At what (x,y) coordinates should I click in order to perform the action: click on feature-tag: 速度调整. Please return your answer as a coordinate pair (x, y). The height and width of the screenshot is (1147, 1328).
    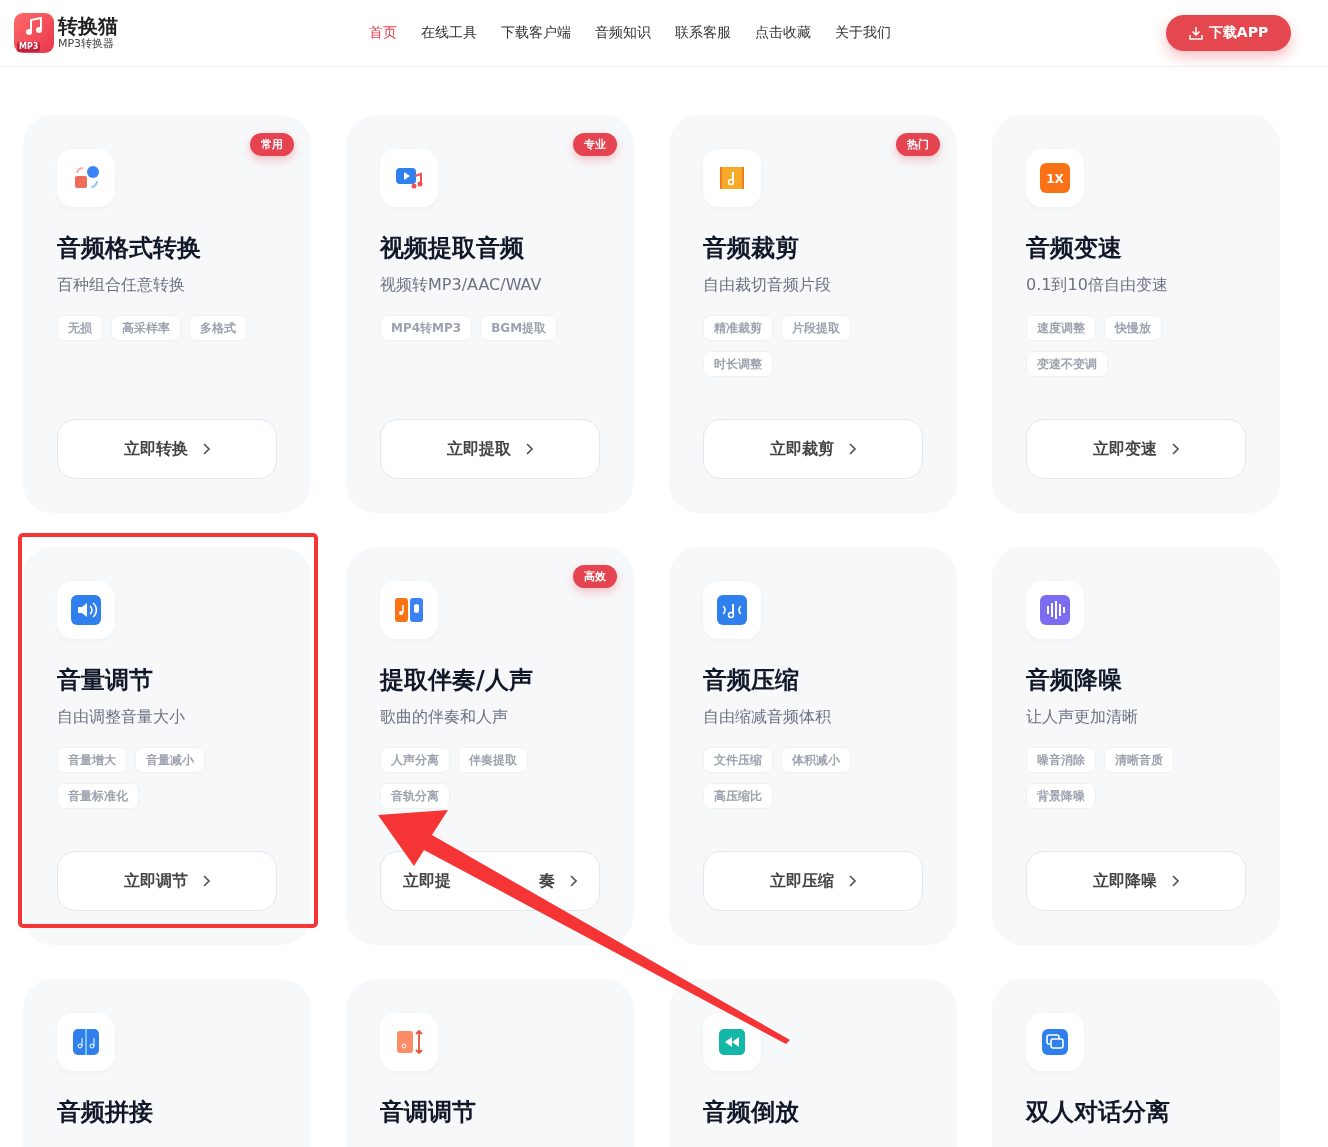
    Looking at the image, I should click on (1061, 328).